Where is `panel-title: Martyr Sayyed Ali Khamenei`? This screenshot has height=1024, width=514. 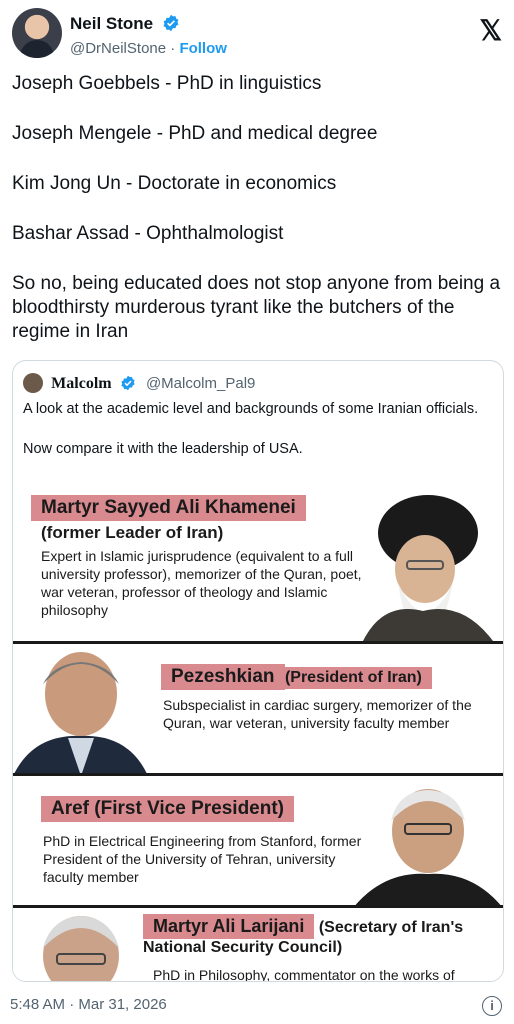
panel-title: Martyr Sayyed Ali Khamenei is located at coordinates (168, 508).